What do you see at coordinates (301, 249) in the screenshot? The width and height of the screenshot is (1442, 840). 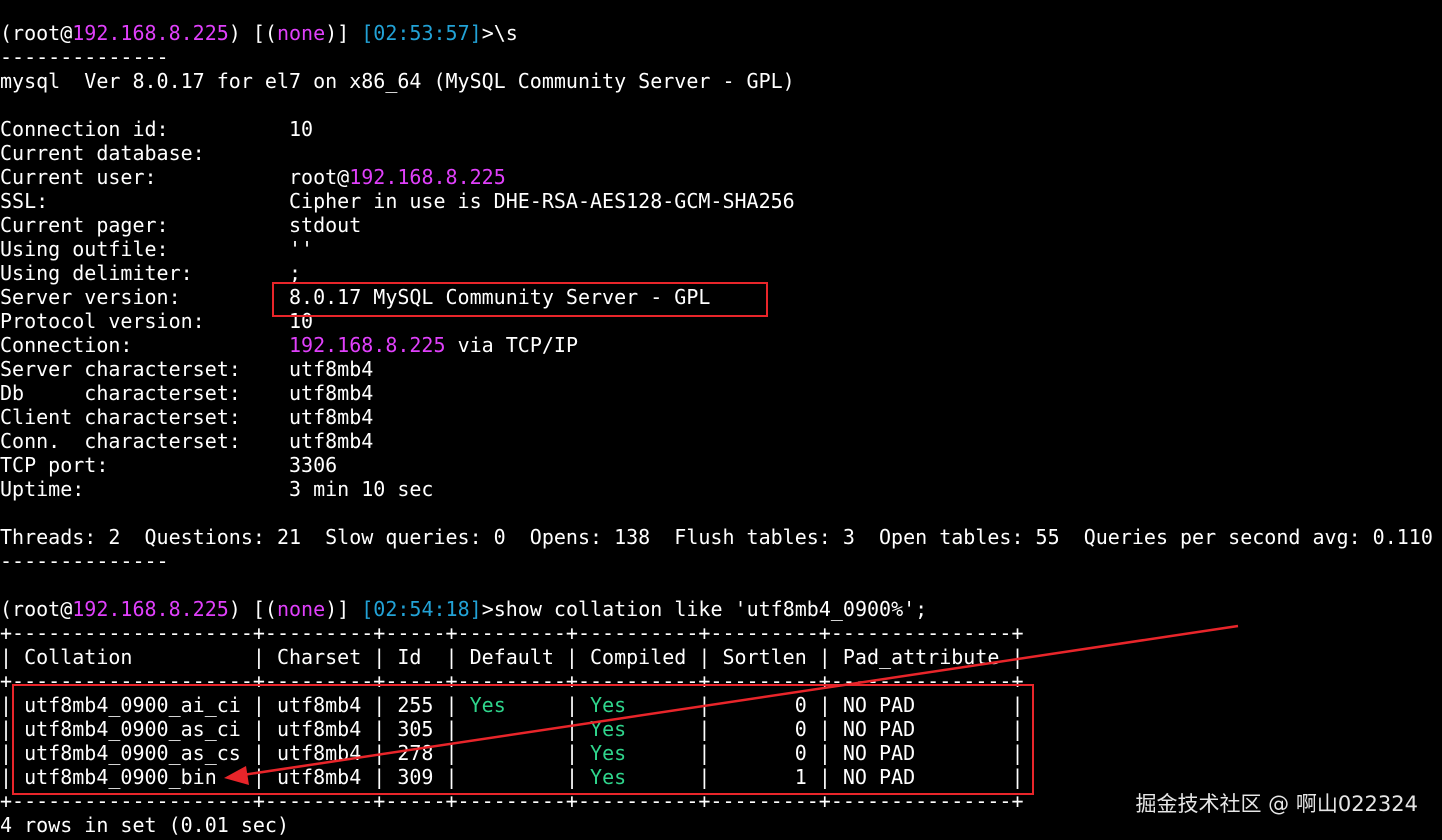 I see `status-value: ''` at bounding box center [301, 249].